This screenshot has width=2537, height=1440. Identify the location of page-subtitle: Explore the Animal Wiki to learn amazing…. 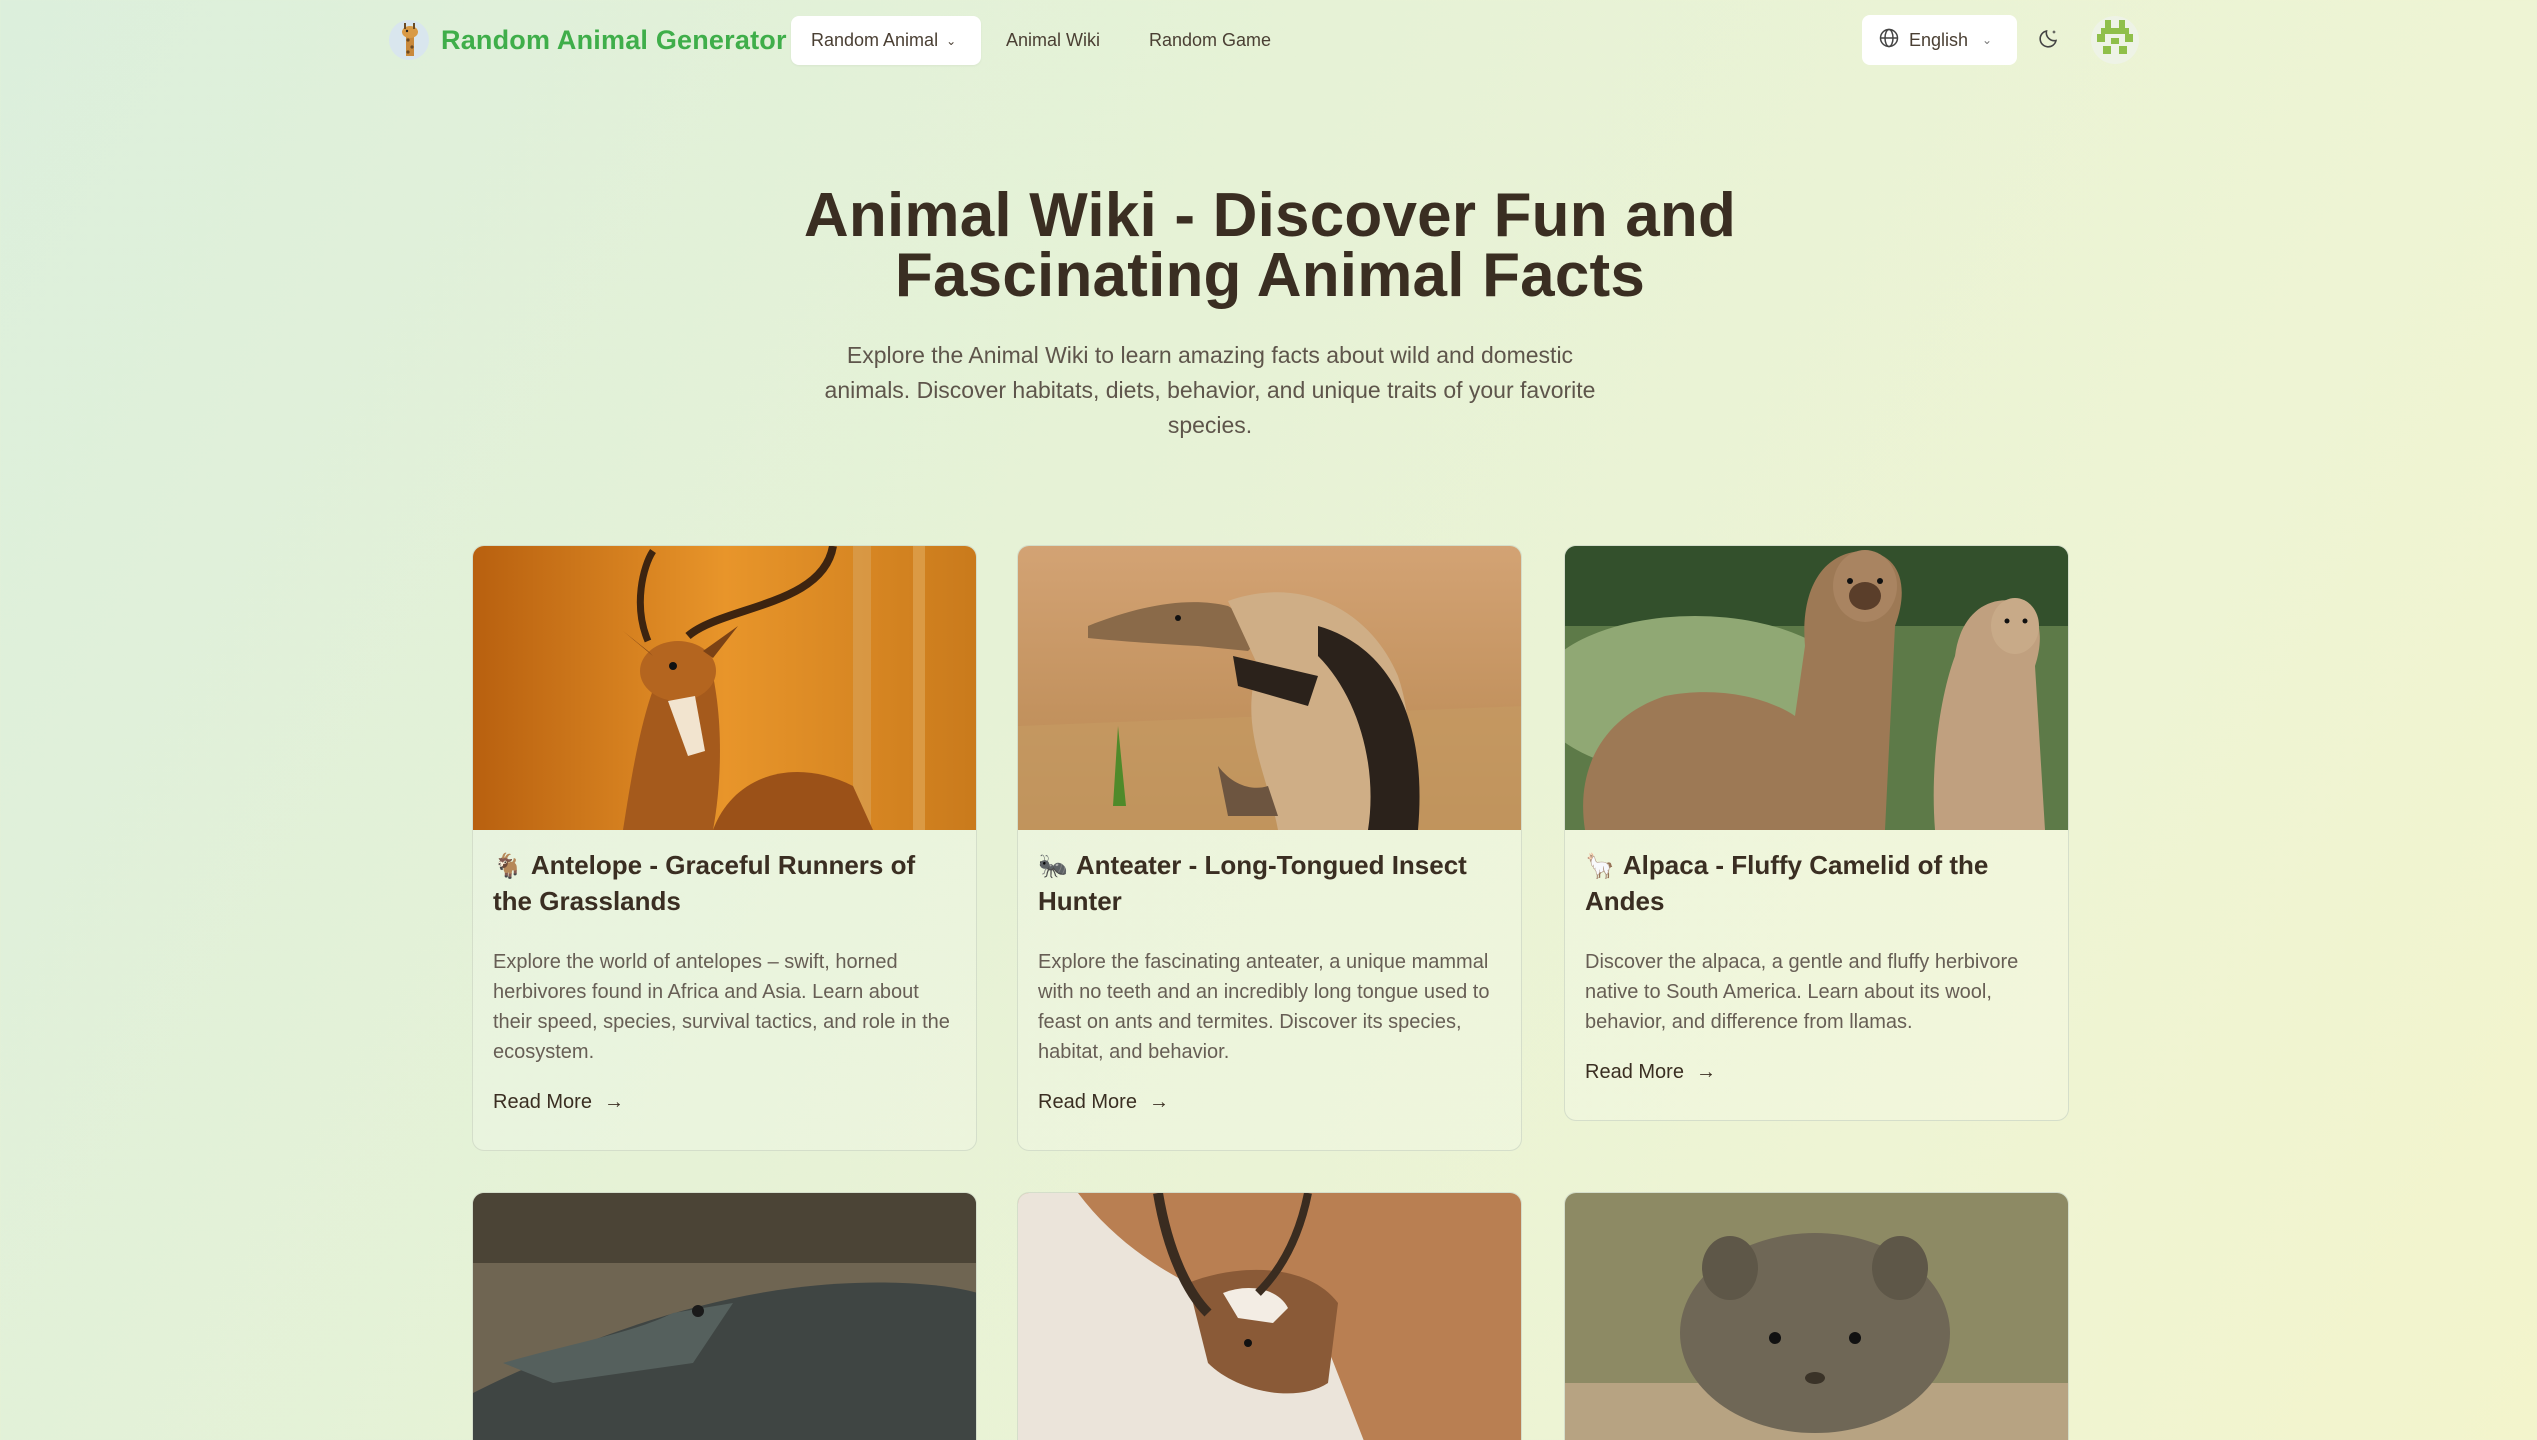
(1210, 390).